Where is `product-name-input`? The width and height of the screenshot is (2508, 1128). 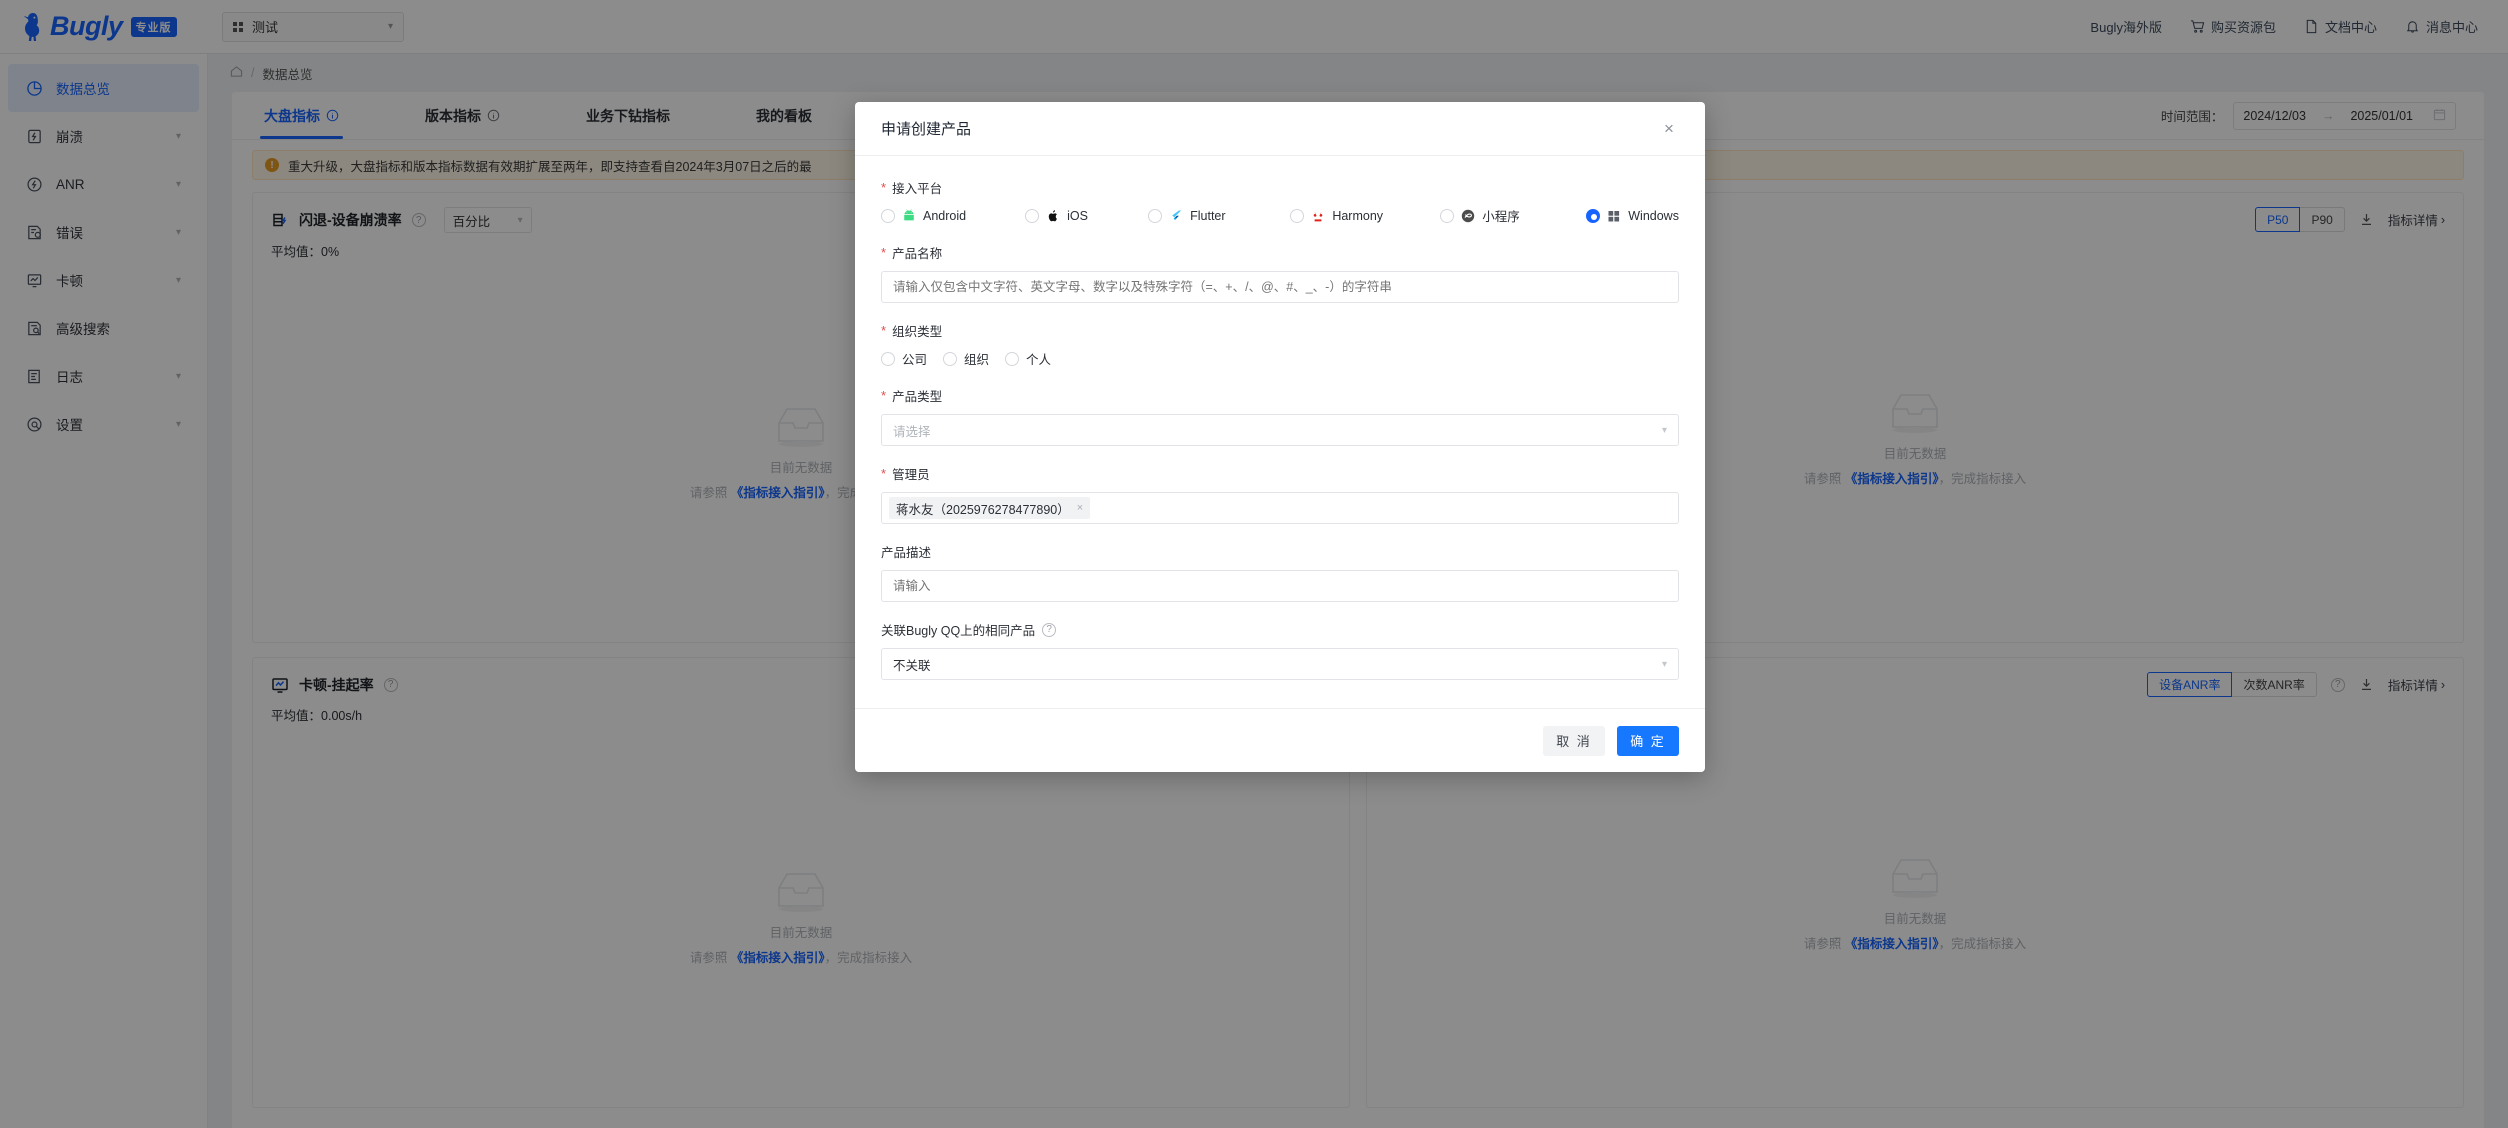 product-name-input is located at coordinates (1280, 287).